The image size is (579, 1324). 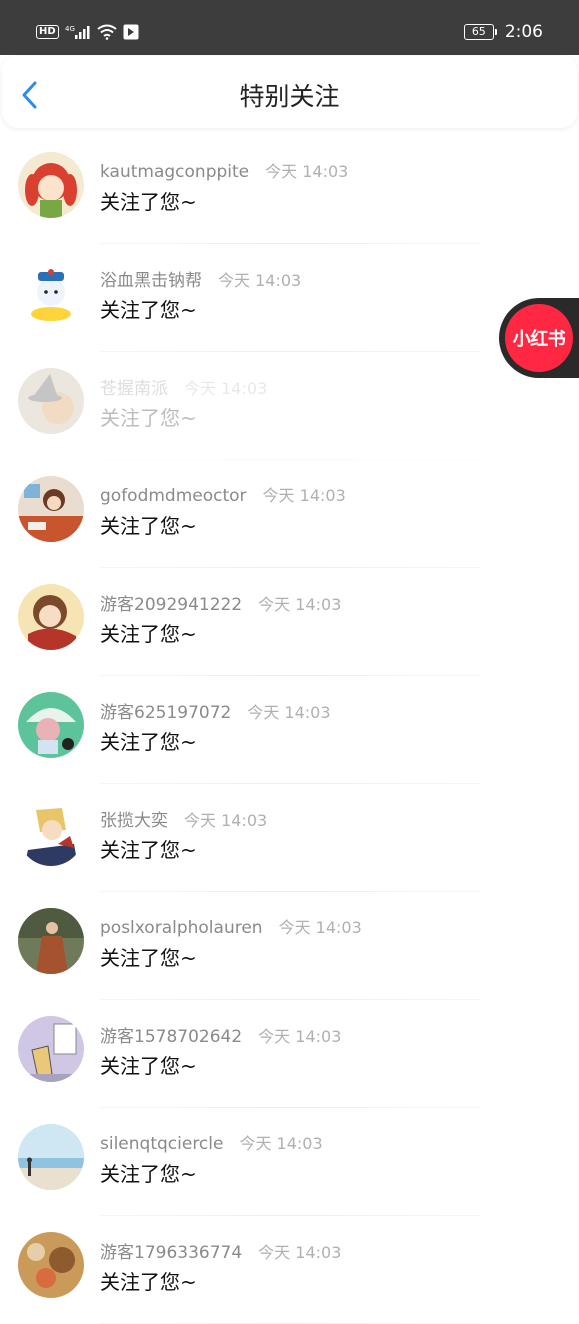 I want to click on battery-icon: 65, so click(x=480, y=32).